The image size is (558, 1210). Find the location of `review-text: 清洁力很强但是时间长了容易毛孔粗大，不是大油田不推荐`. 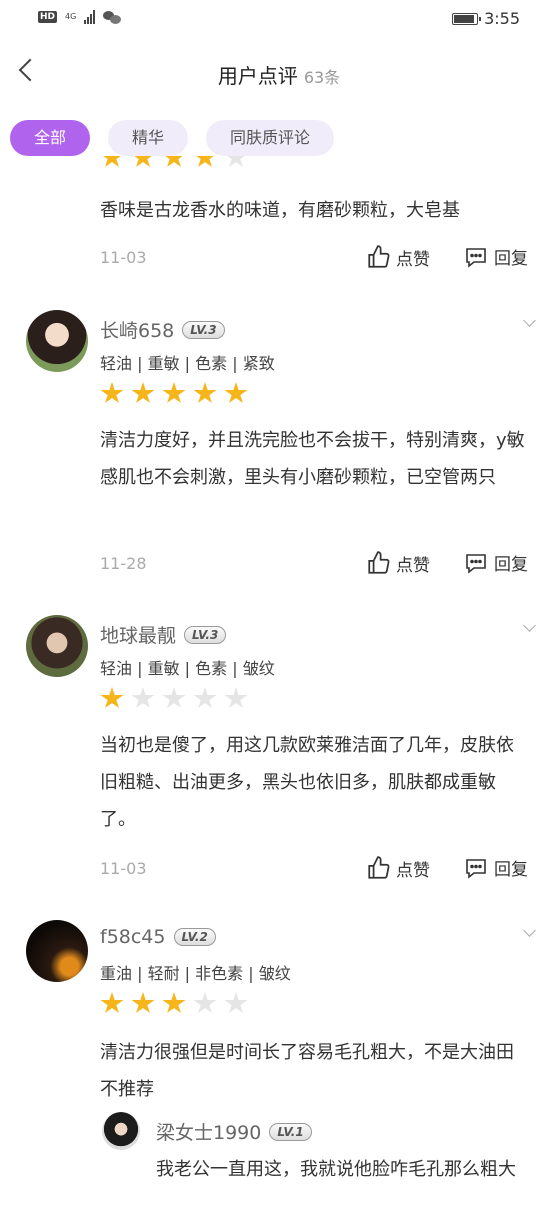

review-text: 清洁力很强但是时间长了容易毛孔粗大，不是大油田不推荐 is located at coordinates (307, 1071).